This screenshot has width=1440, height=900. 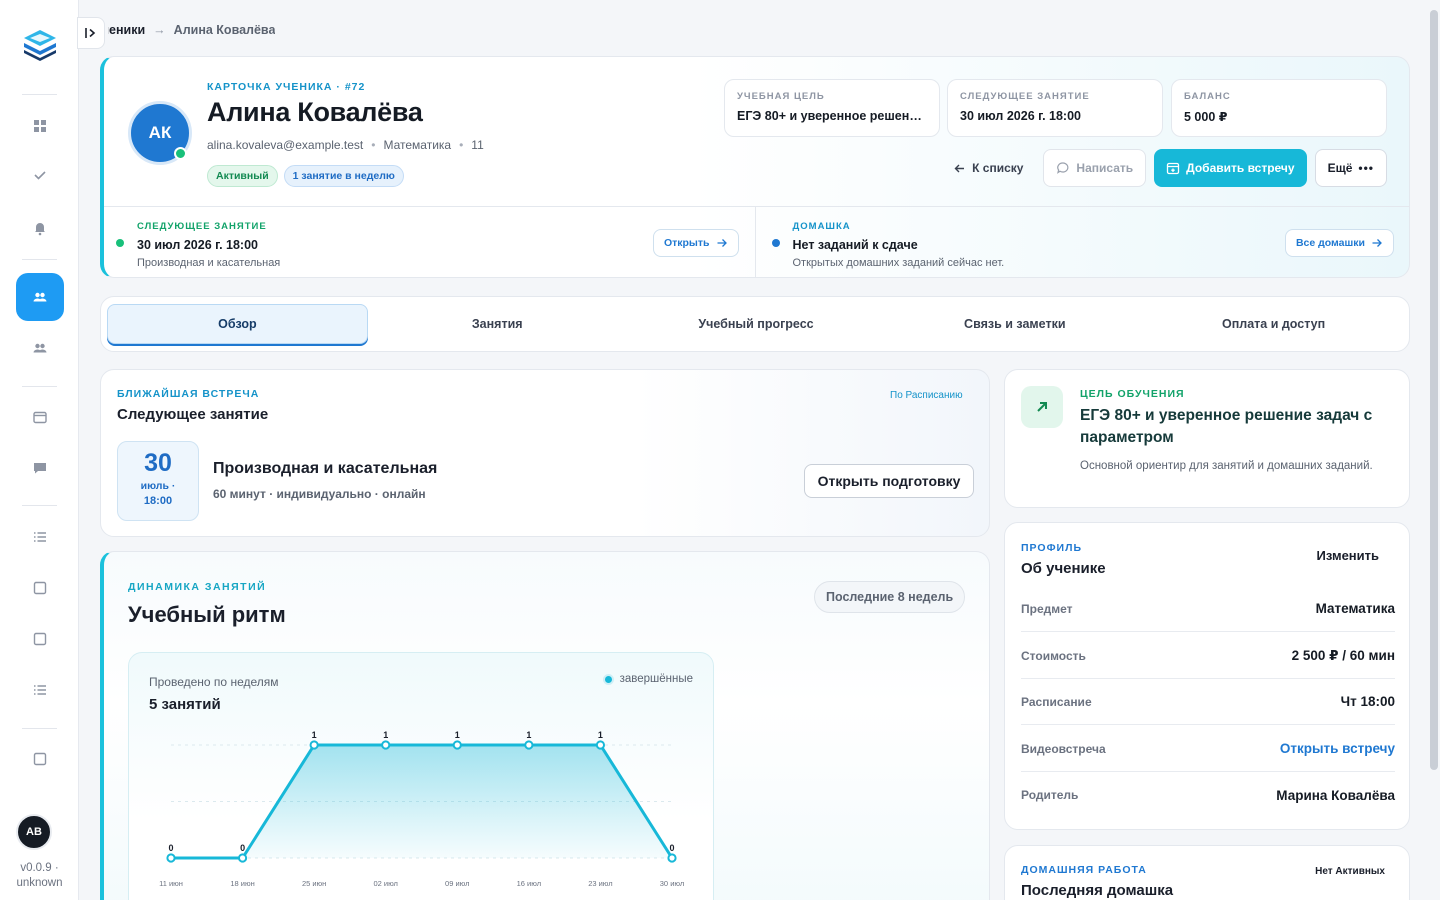 What do you see at coordinates (457, 883) in the screenshot?
I see `chart-tick-label: 09 июл` at bounding box center [457, 883].